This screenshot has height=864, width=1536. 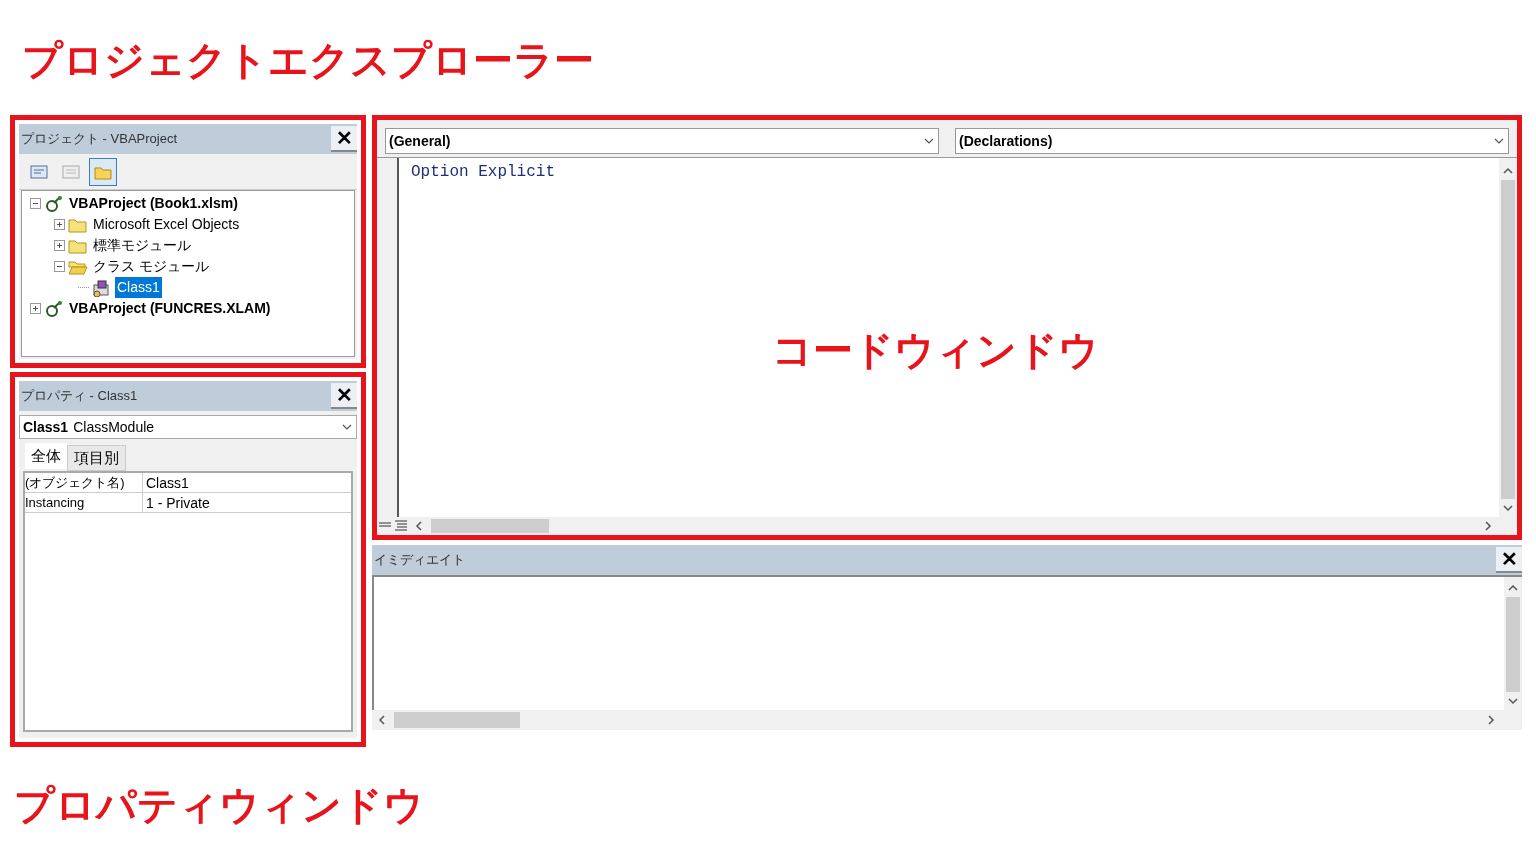 I want to click on toolbar-button, so click(x=103, y=171).